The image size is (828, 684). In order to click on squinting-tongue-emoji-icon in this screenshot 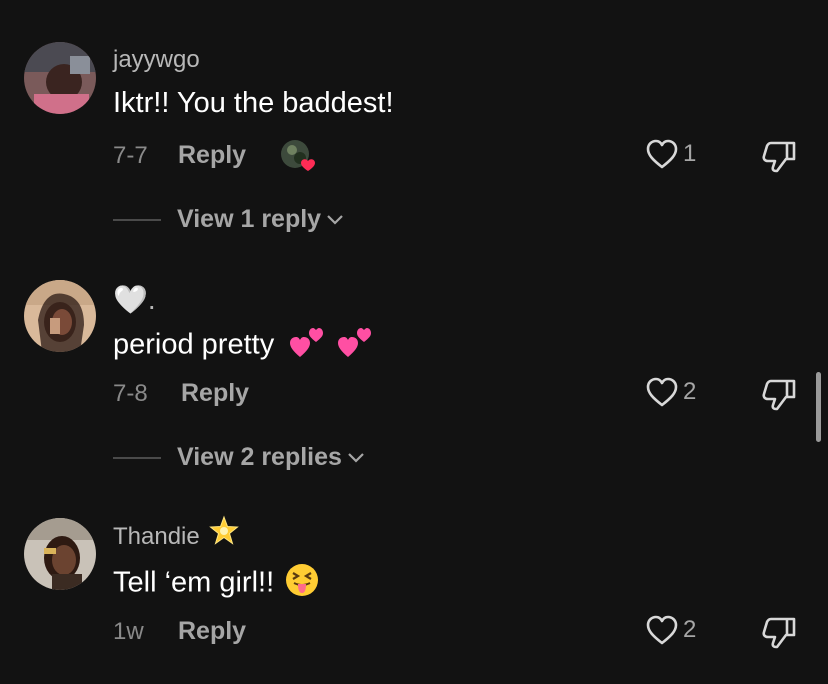, I will do `click(302, 584)`.